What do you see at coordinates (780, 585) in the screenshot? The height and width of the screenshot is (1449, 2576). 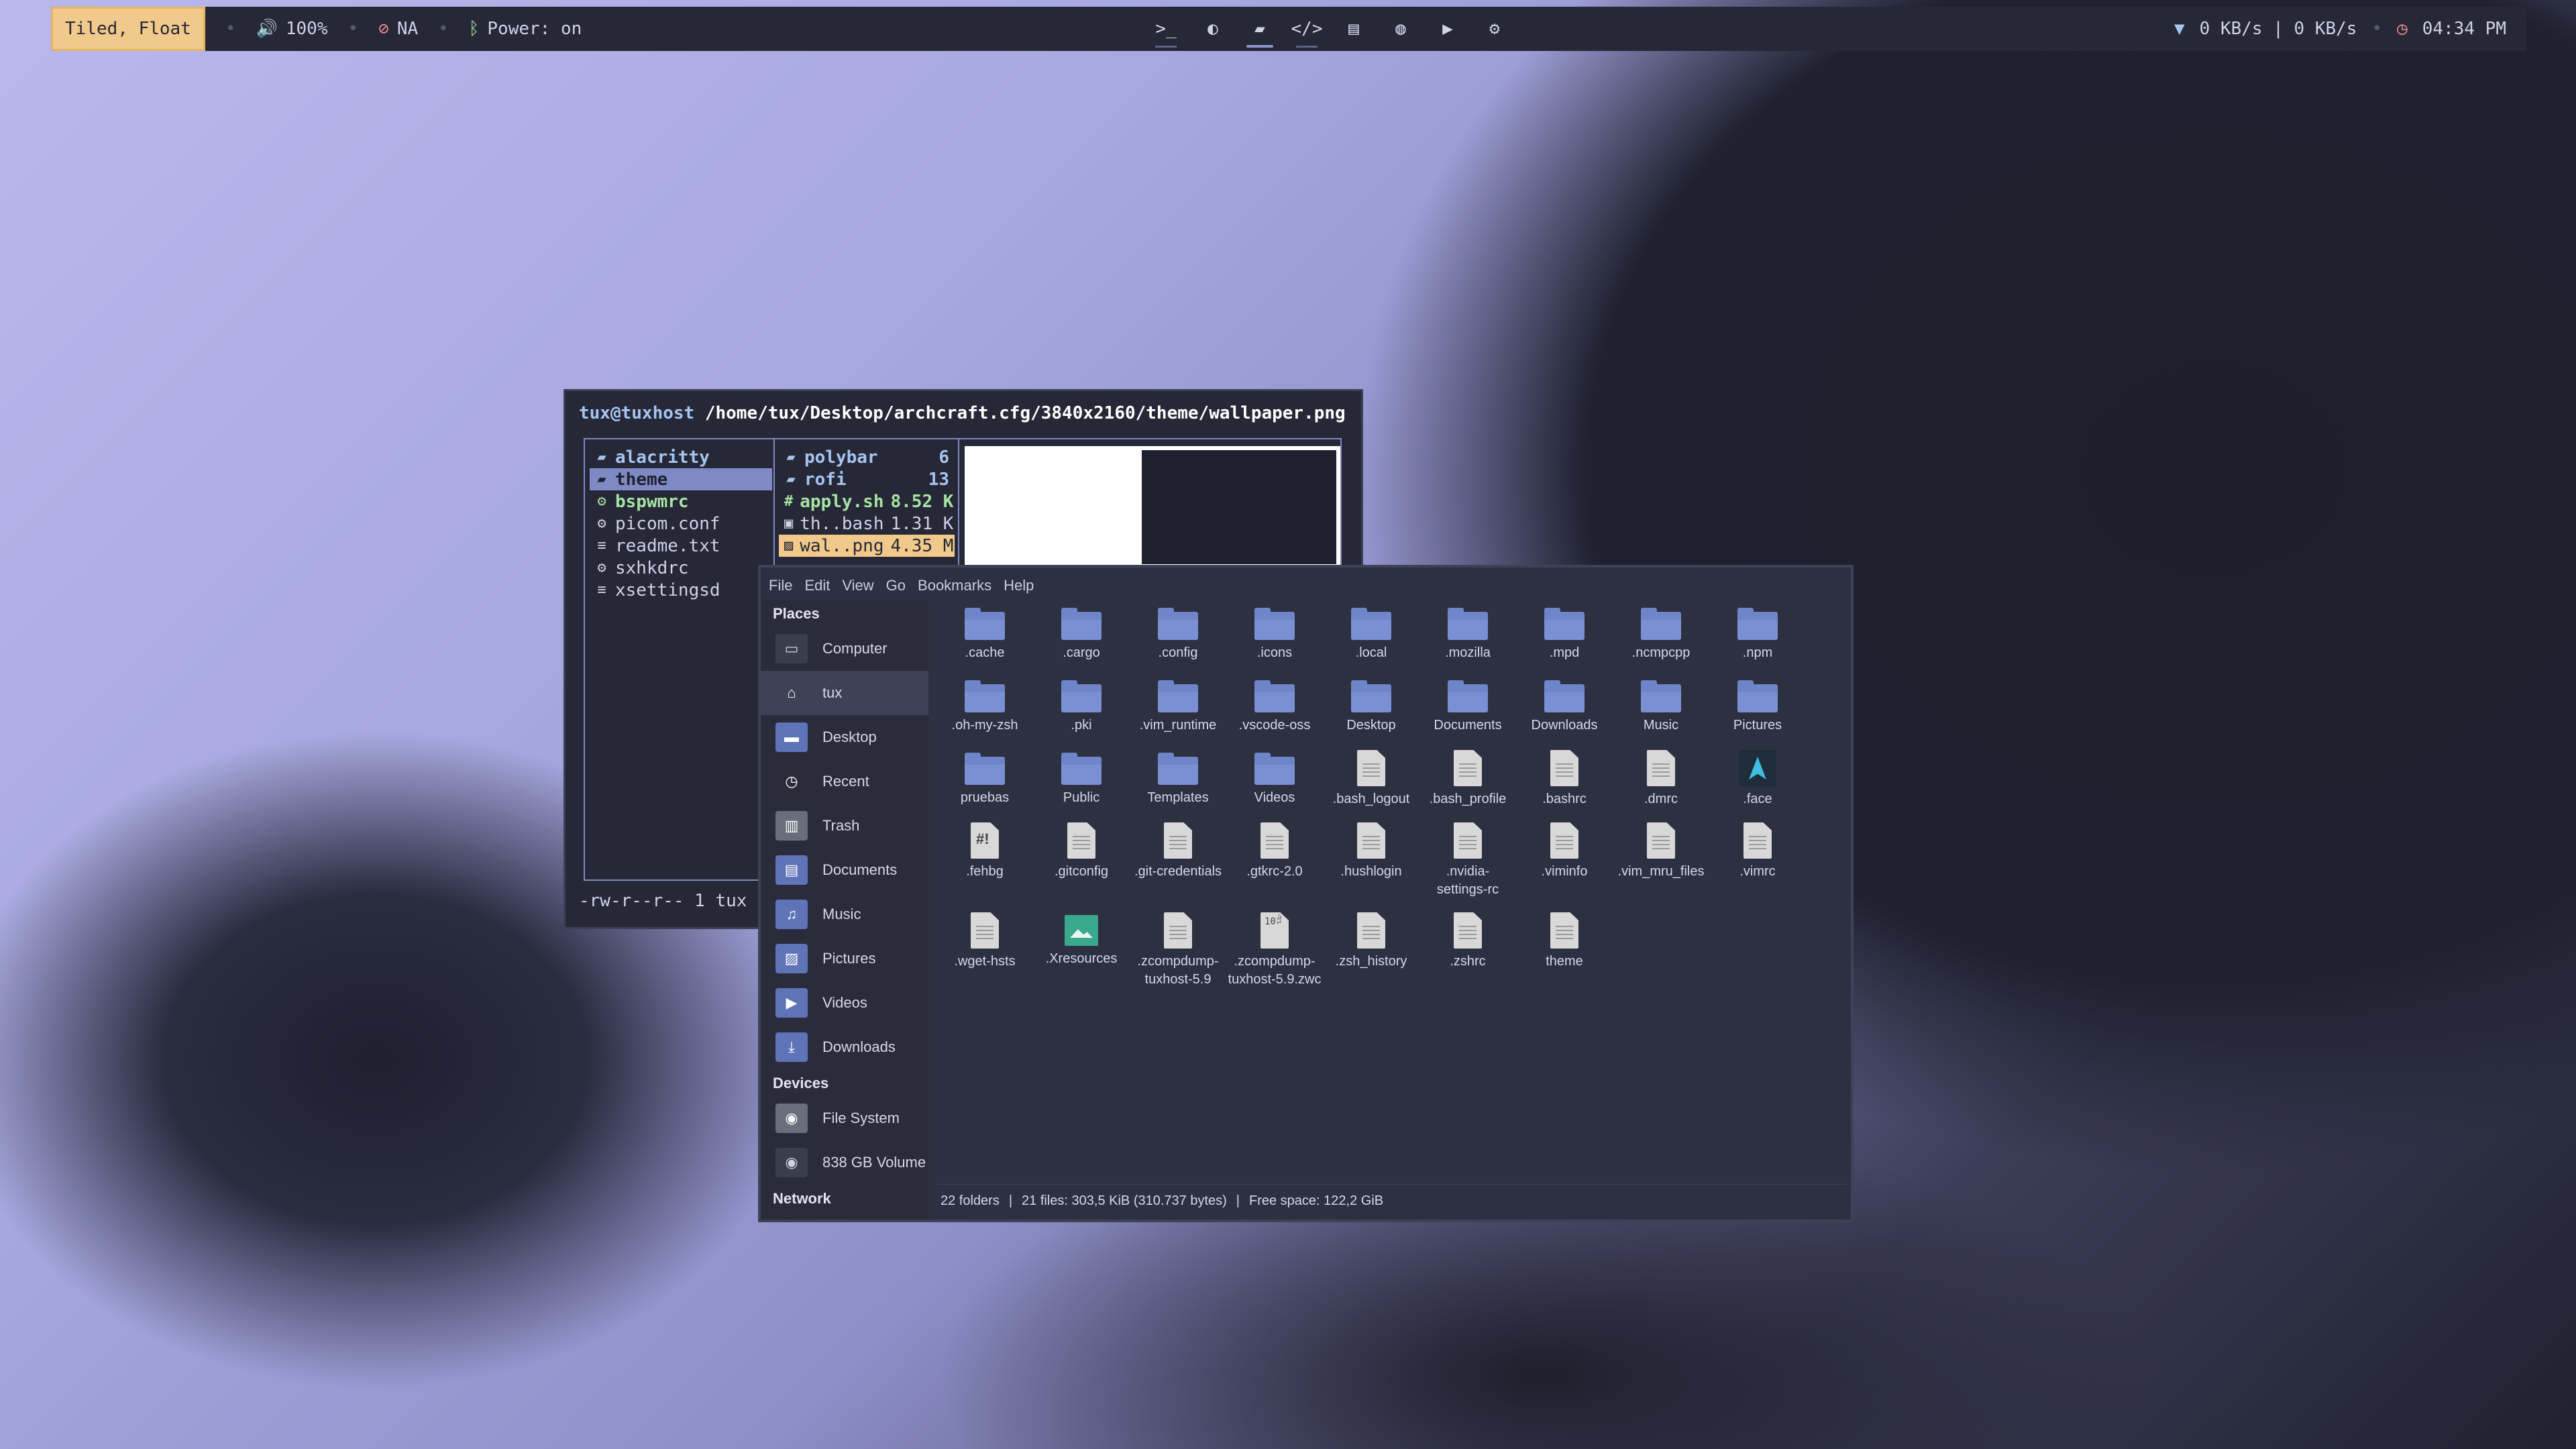 I see `menu-file: File` at bounding box center [780, 585].